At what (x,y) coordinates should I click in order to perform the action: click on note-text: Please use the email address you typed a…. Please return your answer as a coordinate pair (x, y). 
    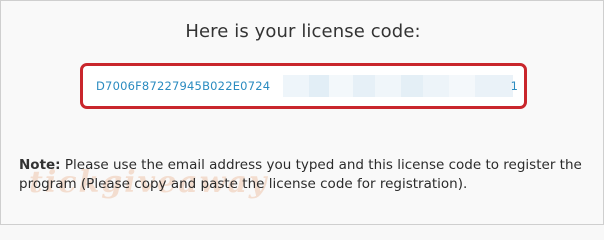
    Looking at the image, I should click on (300, 174).